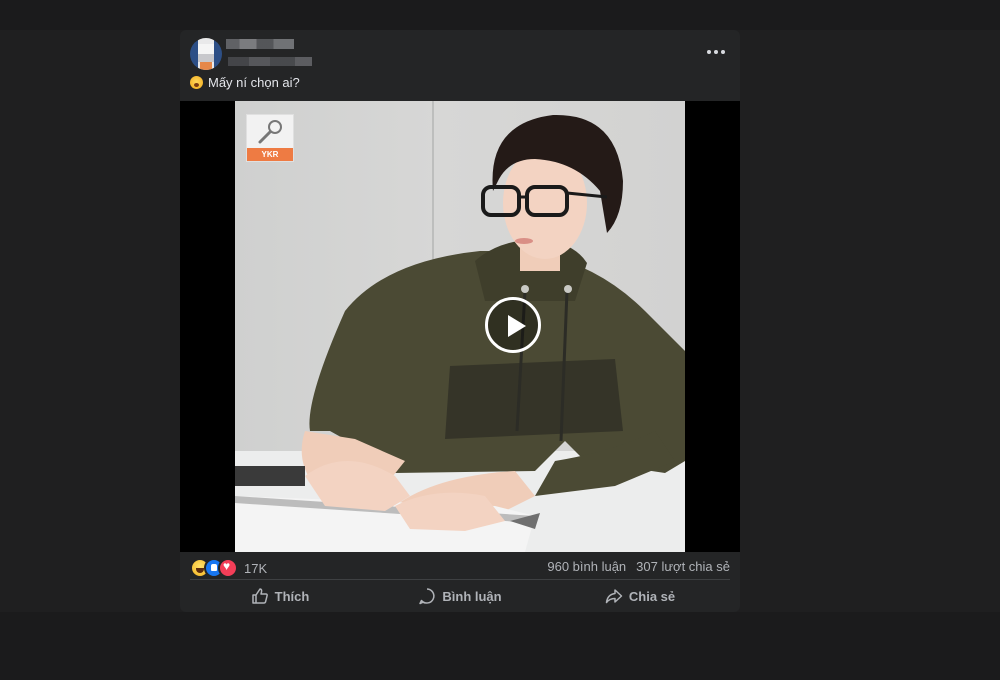 The image size is (1000, 680). What do you see at coordinates (709, 52) in the screenshot?
I see `more-icon` at bounding box center [709, 52].